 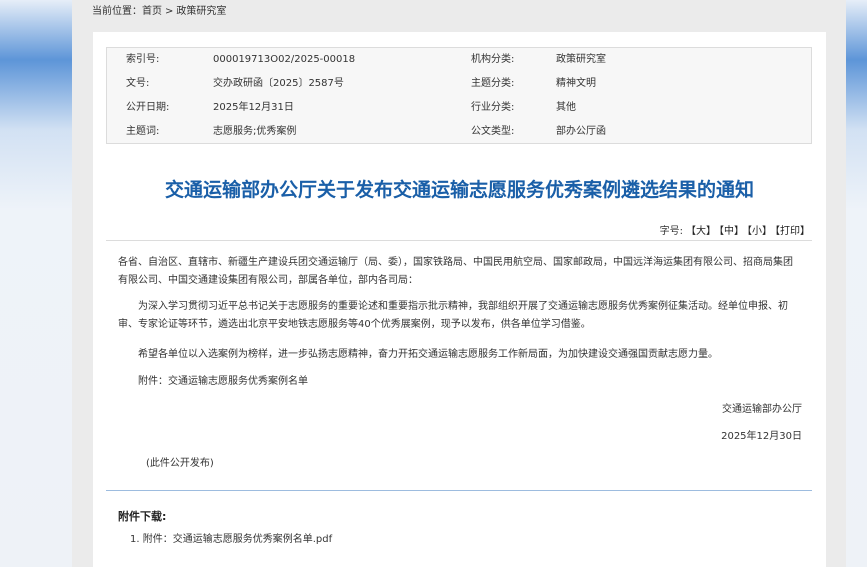 I want to click on metadata-value: 交办政研函〔2025〕2587号, so click(x=278, y=83).